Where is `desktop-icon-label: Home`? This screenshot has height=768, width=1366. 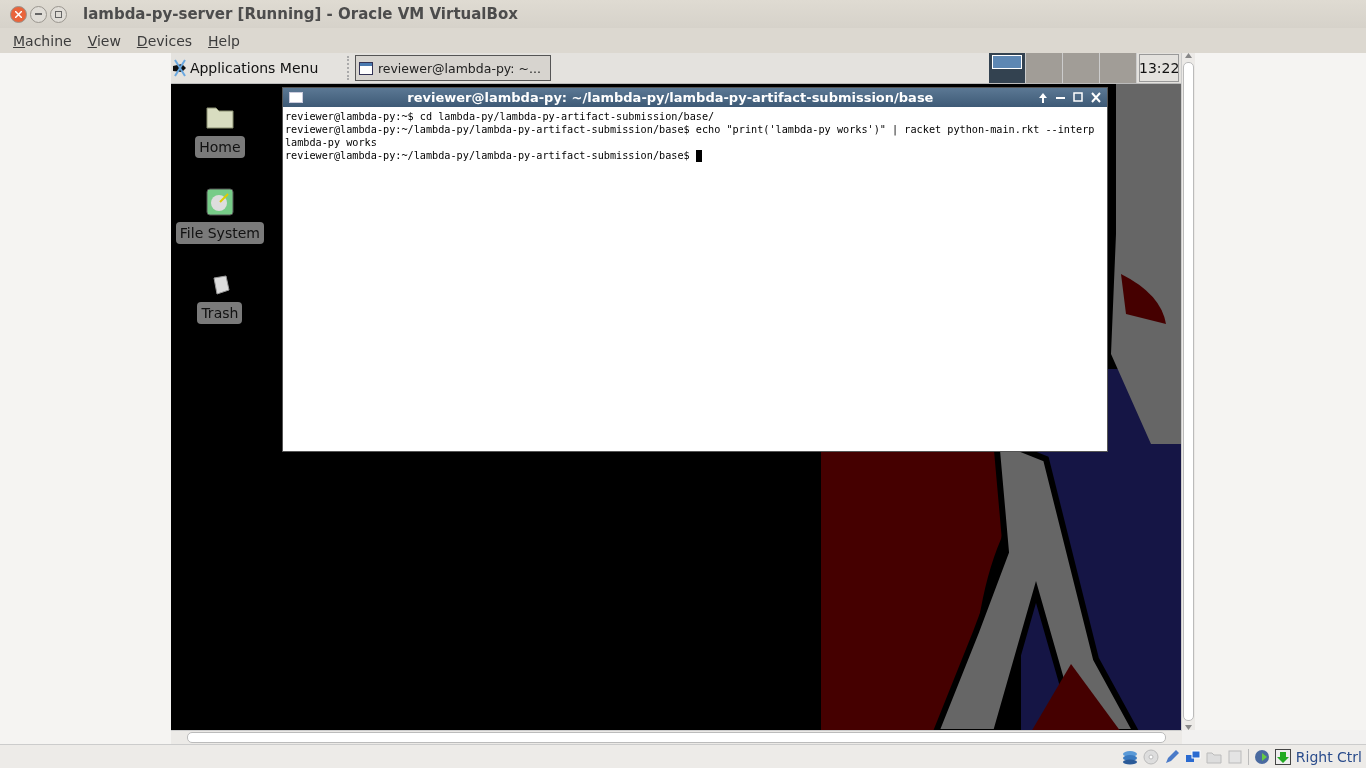
desktop-icon-label: Home is located at coordinates (220, 147).